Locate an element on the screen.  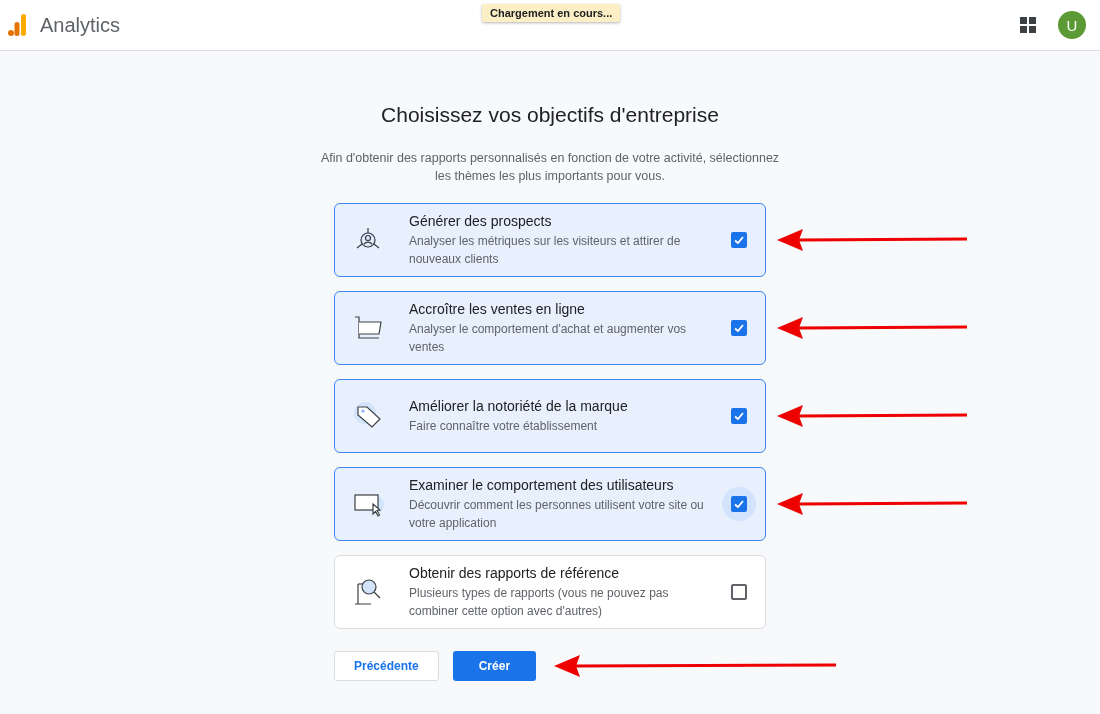
page-subtitle: Afin d'obtenir des rapports personnalisés en fonction de votre activité, sélectionnez les thèmes les plus importants pour vous. is located at coordinates (550, 167).